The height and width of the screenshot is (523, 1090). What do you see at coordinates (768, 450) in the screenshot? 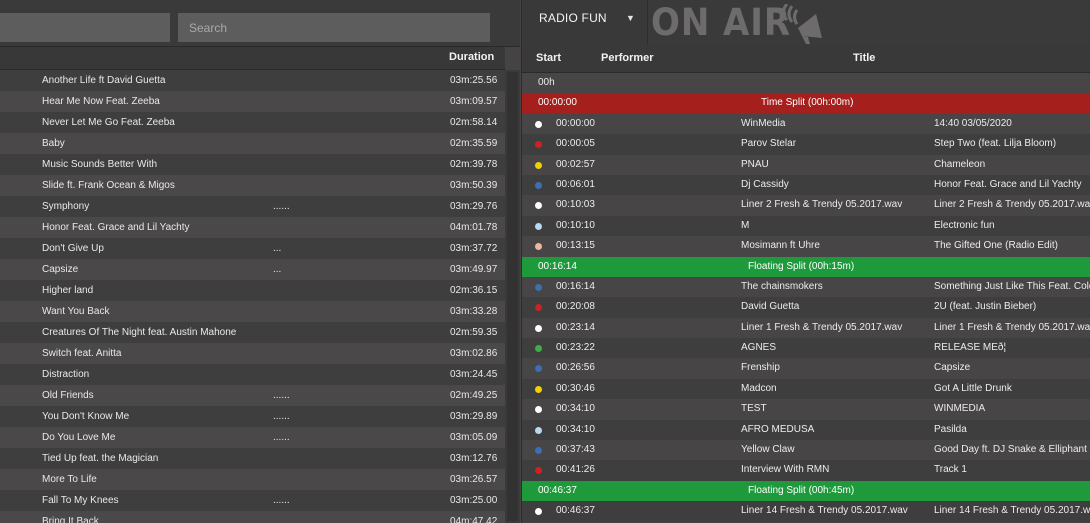
I see `item-performer: Yellow Claw` at bounding box center [768, 450].